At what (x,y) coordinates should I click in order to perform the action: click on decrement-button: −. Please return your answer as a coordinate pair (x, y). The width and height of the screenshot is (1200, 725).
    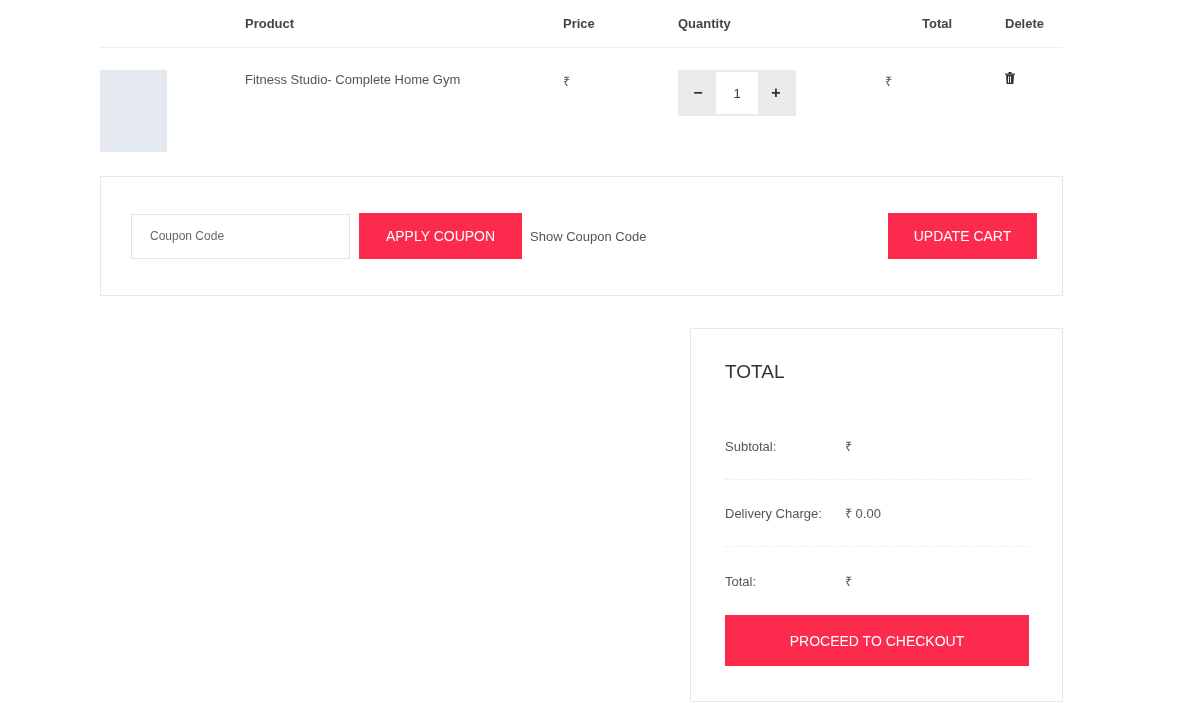
    Looking at the image, I should click on (698, 93).